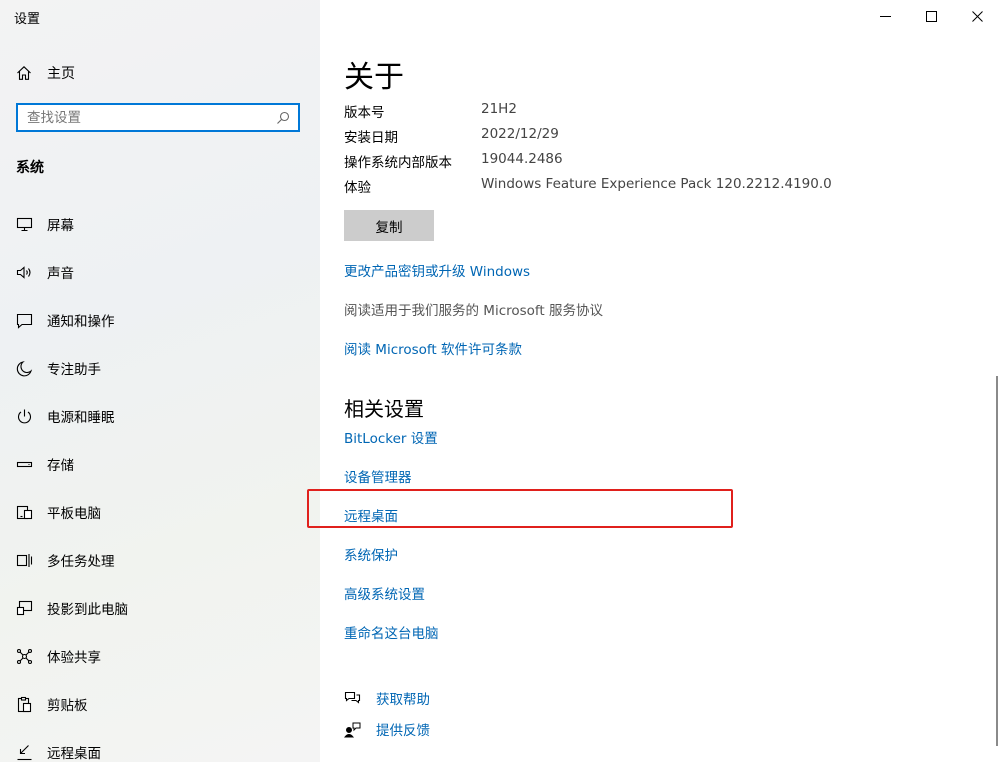 The width and height of the screenshot is (1000, 762). I want to click on window-title: 设置, so click(27, 19).